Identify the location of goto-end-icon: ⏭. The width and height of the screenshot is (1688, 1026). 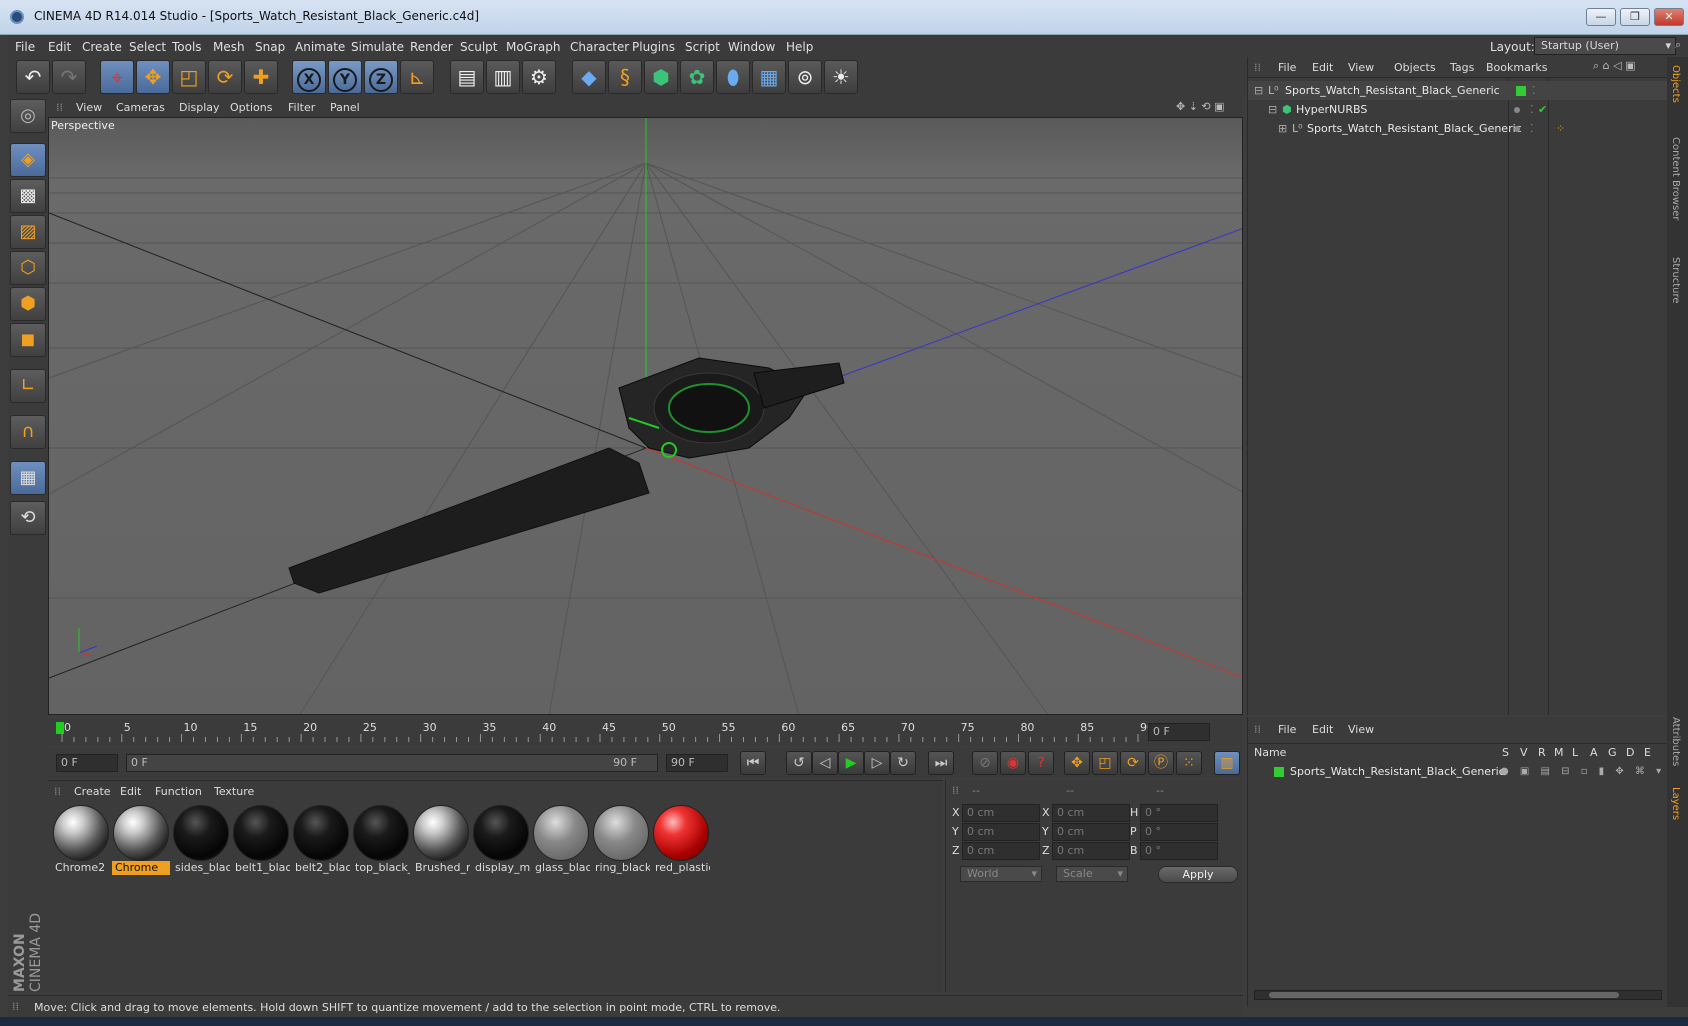
(941, 763).